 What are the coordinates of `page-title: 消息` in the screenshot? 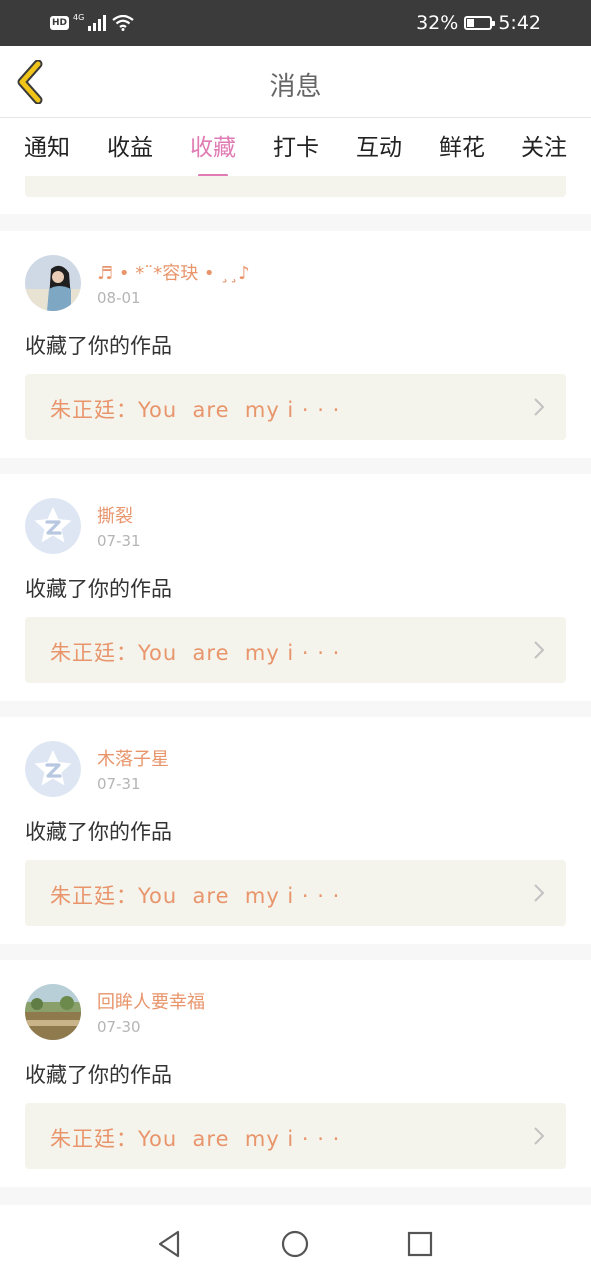 It's located at (295, 87).